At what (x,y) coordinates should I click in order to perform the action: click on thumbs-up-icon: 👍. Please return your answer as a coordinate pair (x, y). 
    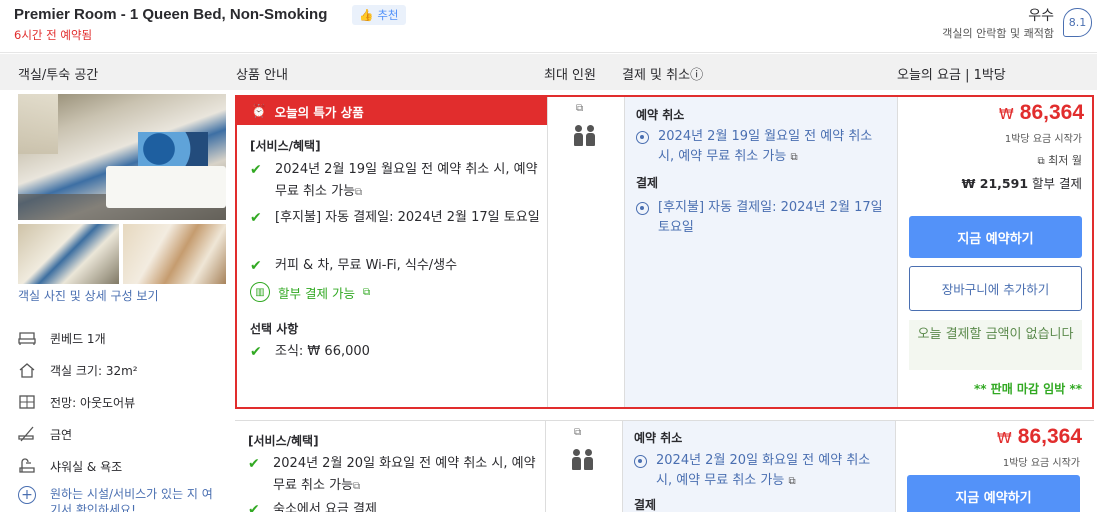
    Looking at the image, I should click on (366, 15).